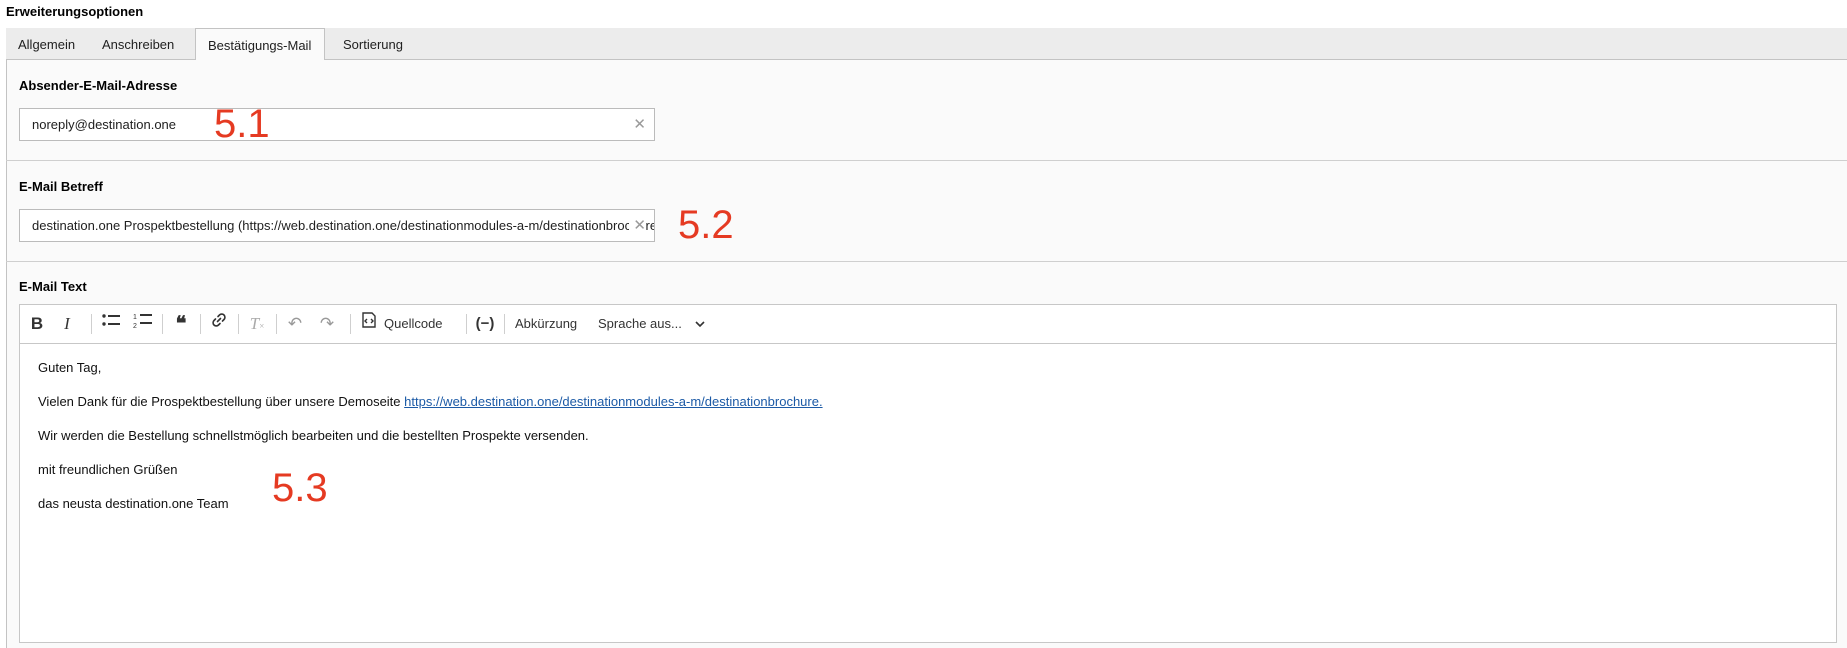 The image size is (1847, 648). I want to click on italic-icon: I, so click(67, 324).